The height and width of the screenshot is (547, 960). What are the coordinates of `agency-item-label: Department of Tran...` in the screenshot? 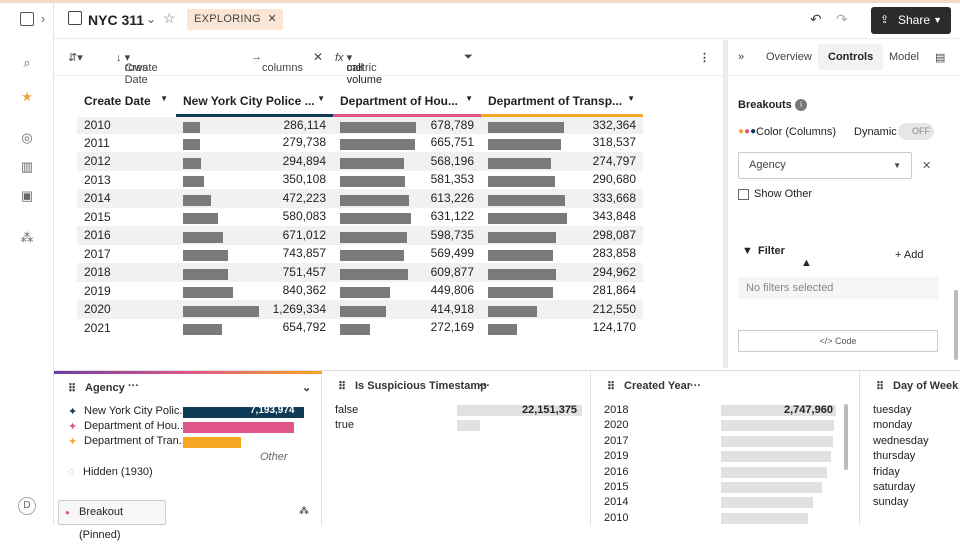 It's located at (136, 441).